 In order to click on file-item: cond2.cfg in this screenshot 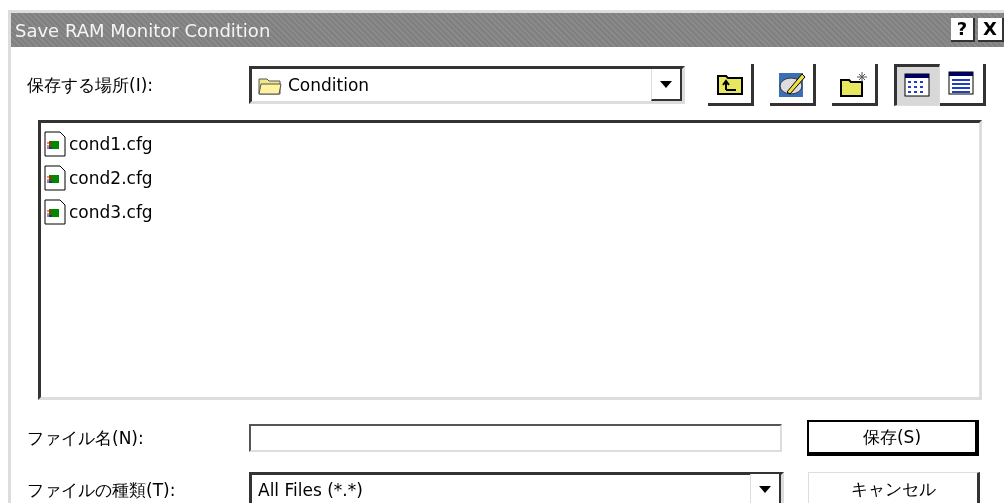, I will do `click(510, 178)`.